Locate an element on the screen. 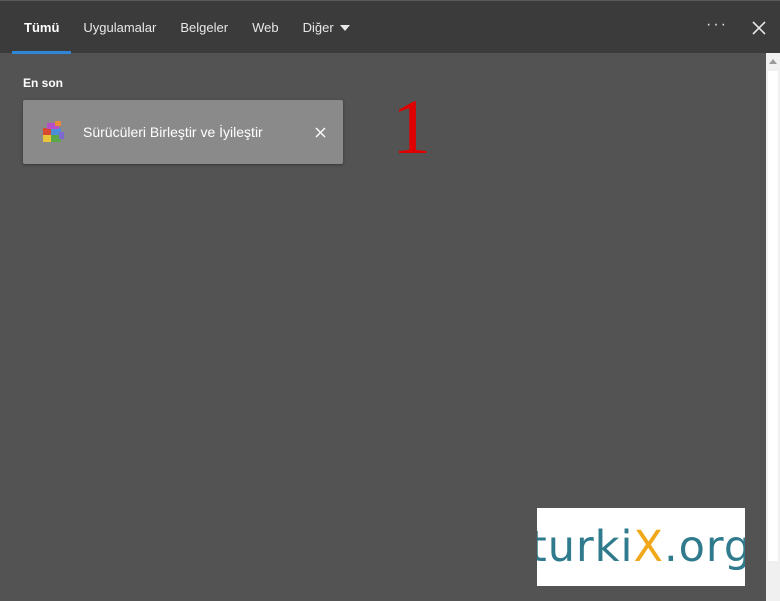 The width and height of the screenshot is (780, 601). watermark-logo: turkiX.org is located at coordinates (641, 547).